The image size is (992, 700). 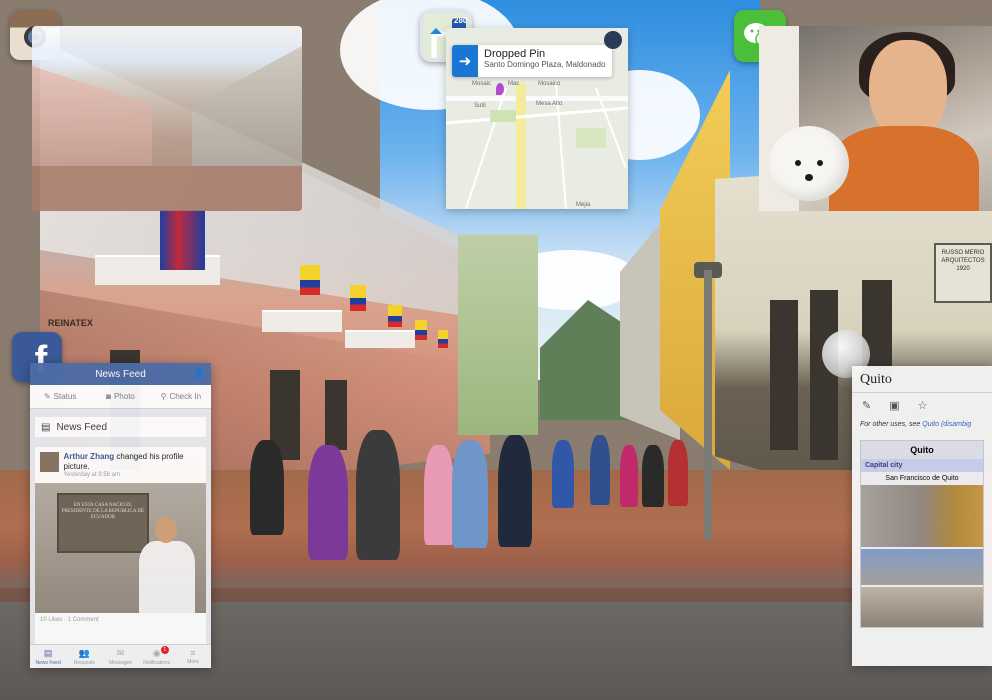 I want to click on tab-label: News Feed, so click(x=48, y=662).